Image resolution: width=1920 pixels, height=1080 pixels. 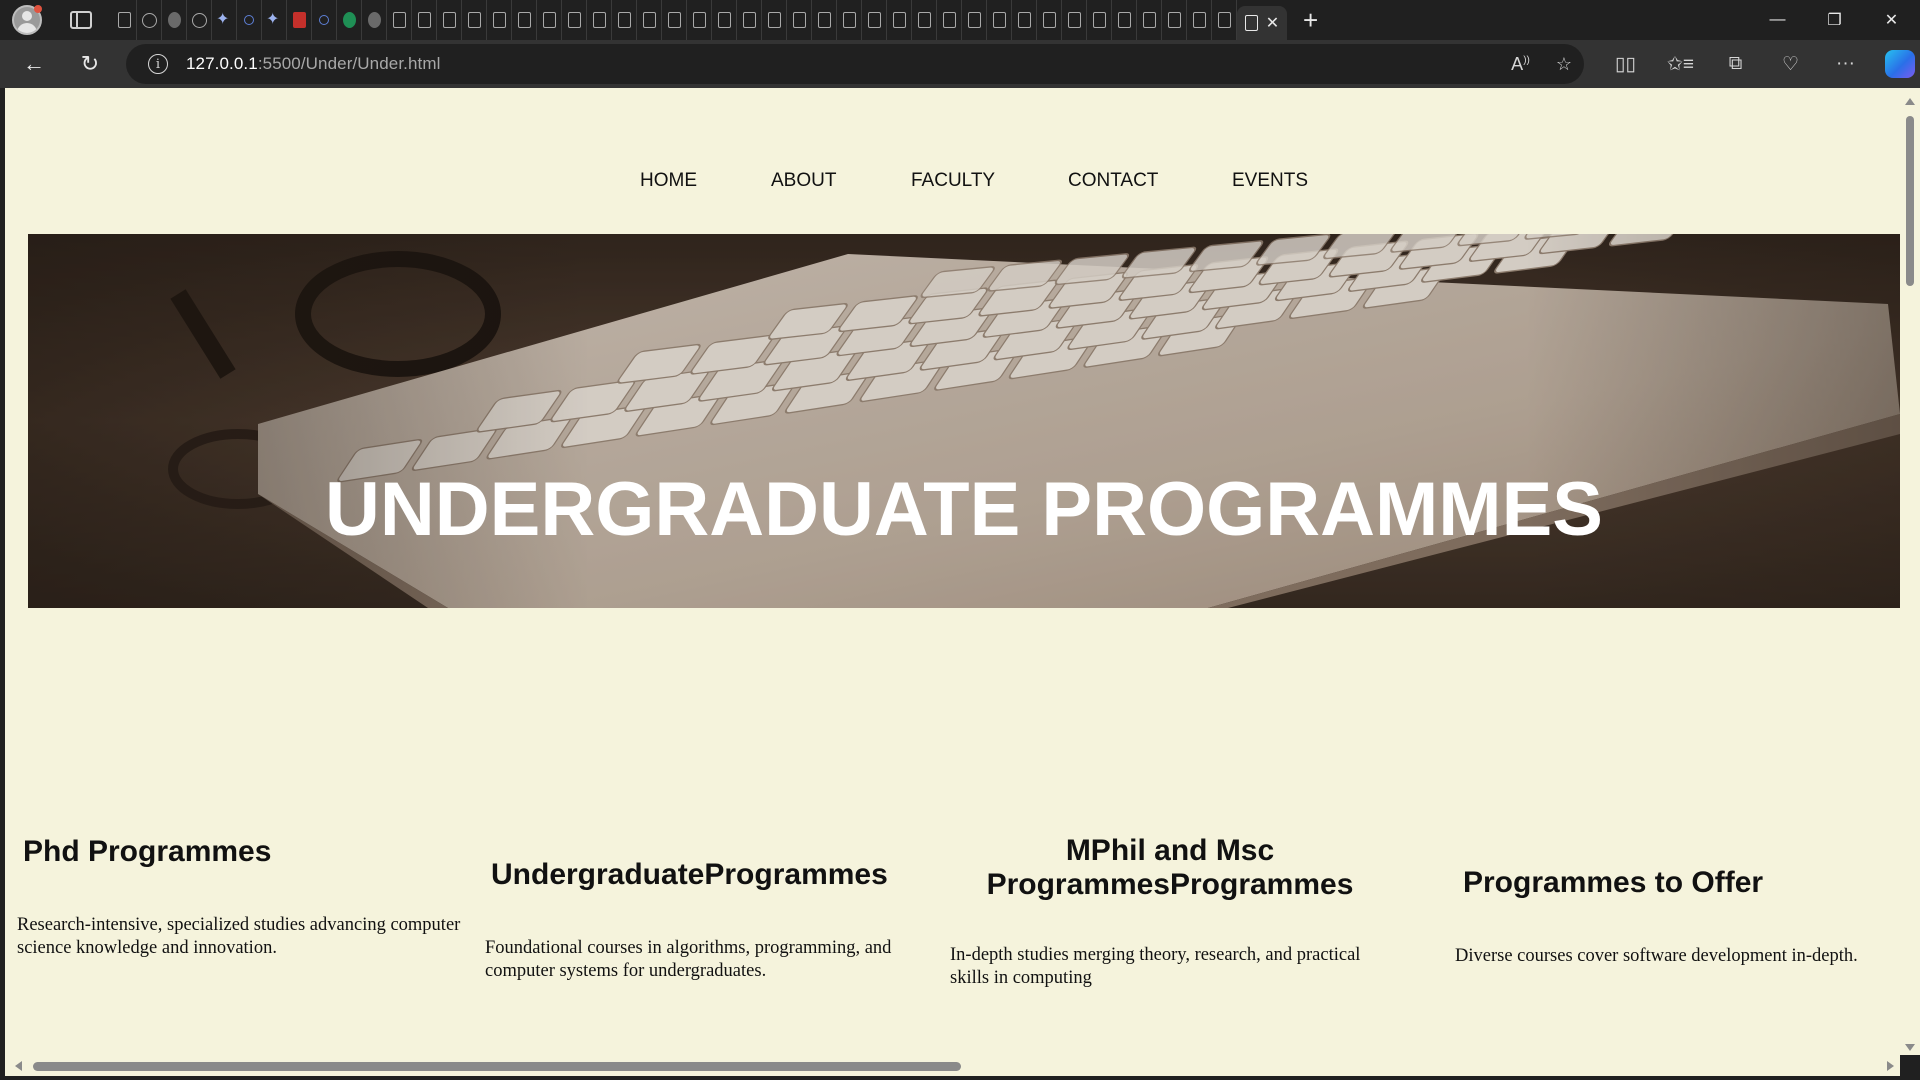 What do you see at coordinates (1910, 201) in the screenshot?
I see `vertical-scroll-thumb` at bounding box center [1910, 201].